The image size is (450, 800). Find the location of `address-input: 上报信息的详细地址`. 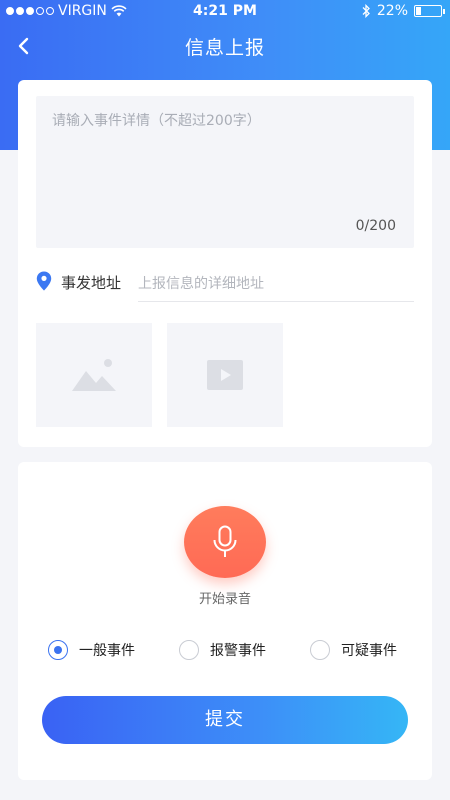

address-input: 上报信息的详细地址 is located at coordinates (276, 285).